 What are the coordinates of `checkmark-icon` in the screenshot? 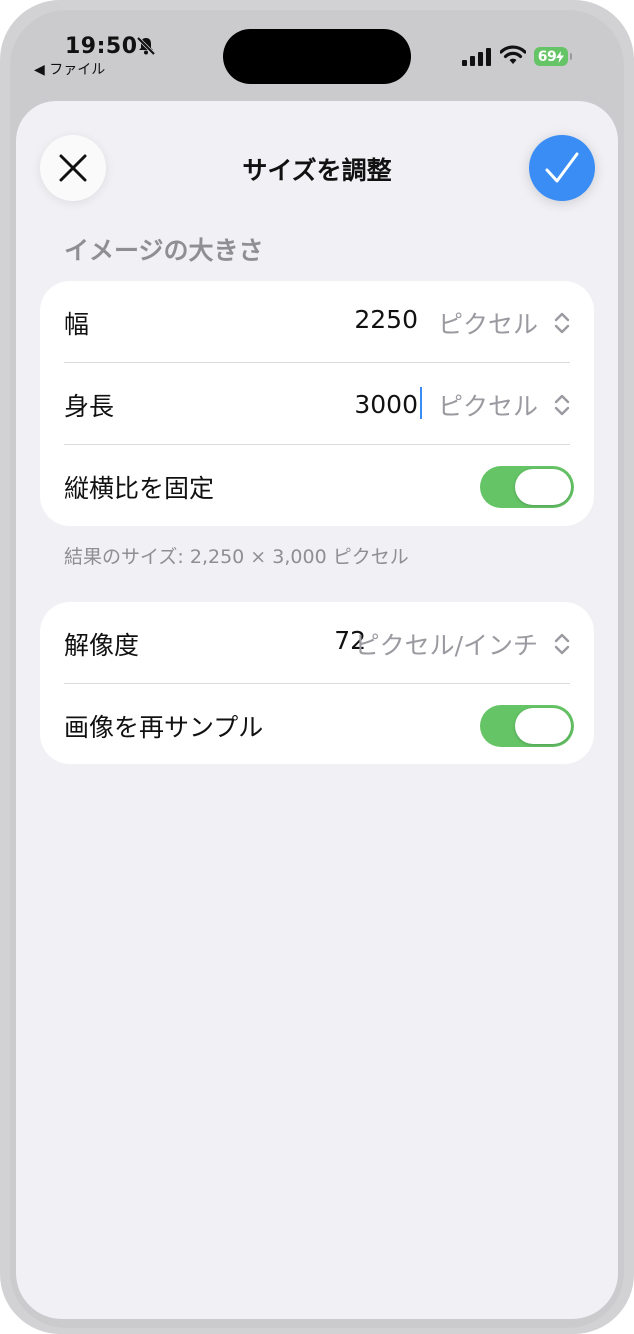 It's located at (562, 167).